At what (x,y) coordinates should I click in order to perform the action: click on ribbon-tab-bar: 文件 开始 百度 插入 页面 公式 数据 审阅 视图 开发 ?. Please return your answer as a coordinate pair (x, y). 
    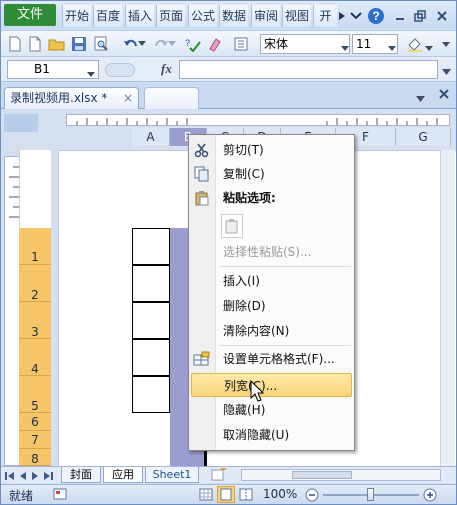
    Looking at the image, I should click on (228, 15).